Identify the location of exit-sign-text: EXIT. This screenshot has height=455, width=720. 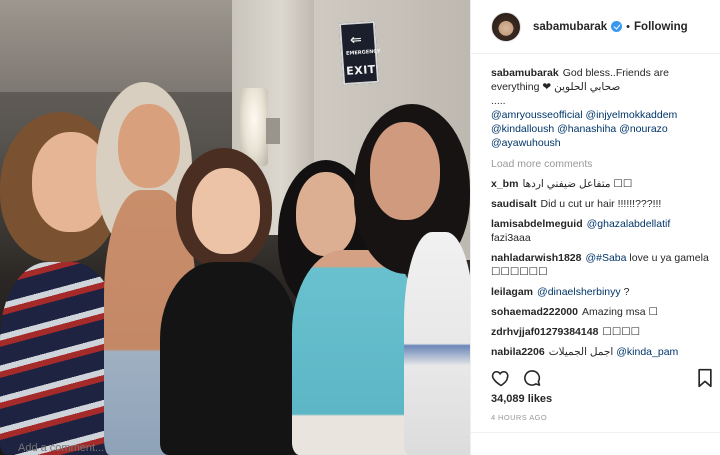
(361, 70).